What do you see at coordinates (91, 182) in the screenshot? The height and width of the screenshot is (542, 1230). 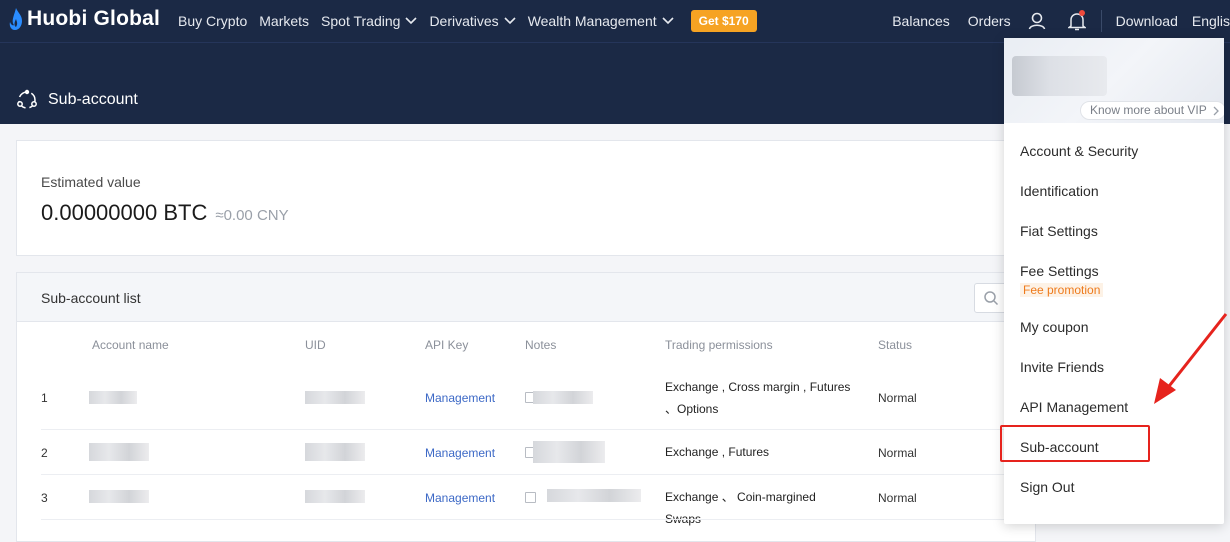 I see `estimate-label: Estimated value` at bounding box center [91, 182].